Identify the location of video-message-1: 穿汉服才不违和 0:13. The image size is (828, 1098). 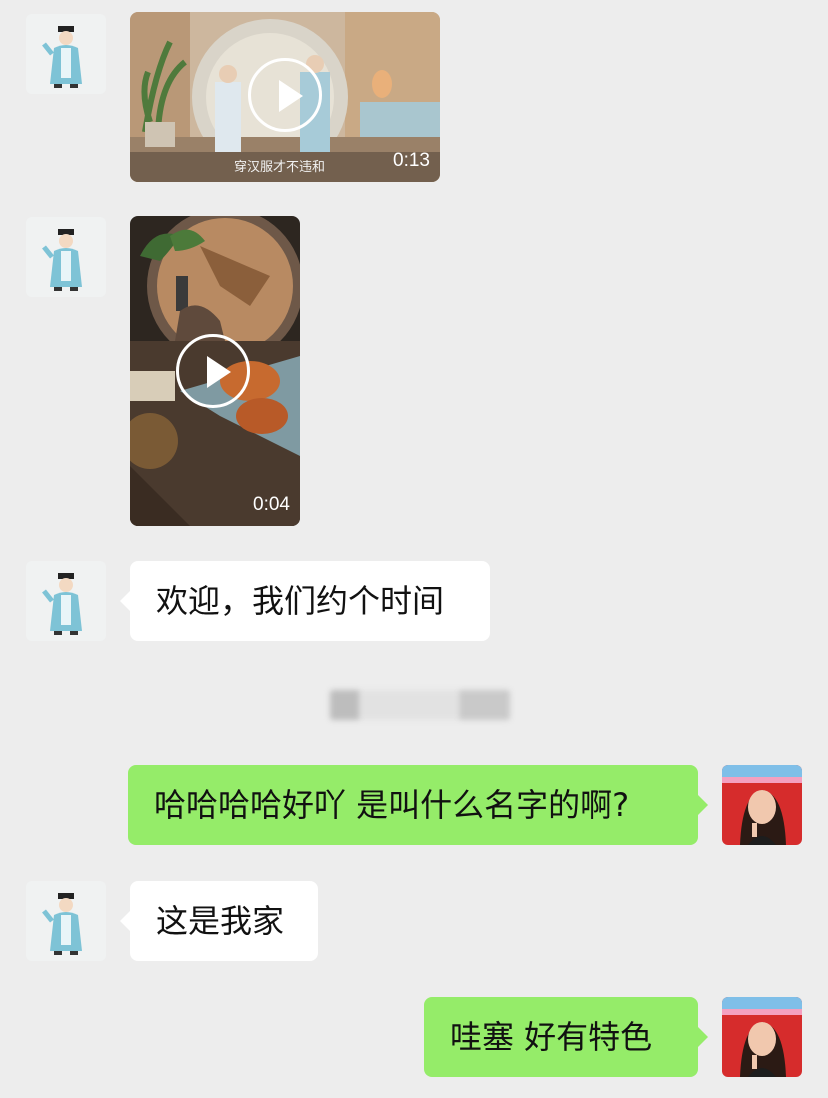
(285, 97).